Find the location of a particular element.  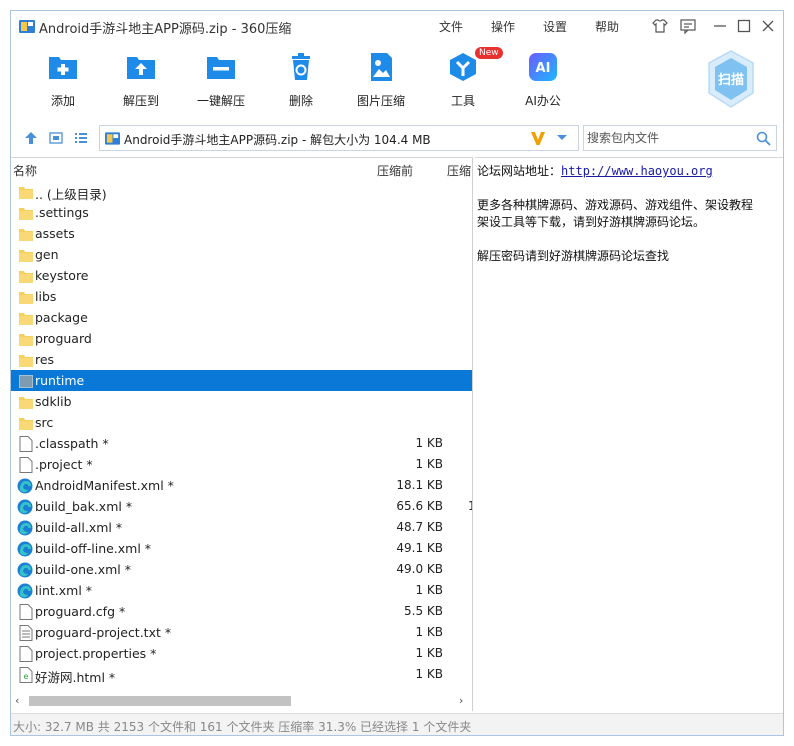

up-arrow-icon is located at coordinates (31, 138).